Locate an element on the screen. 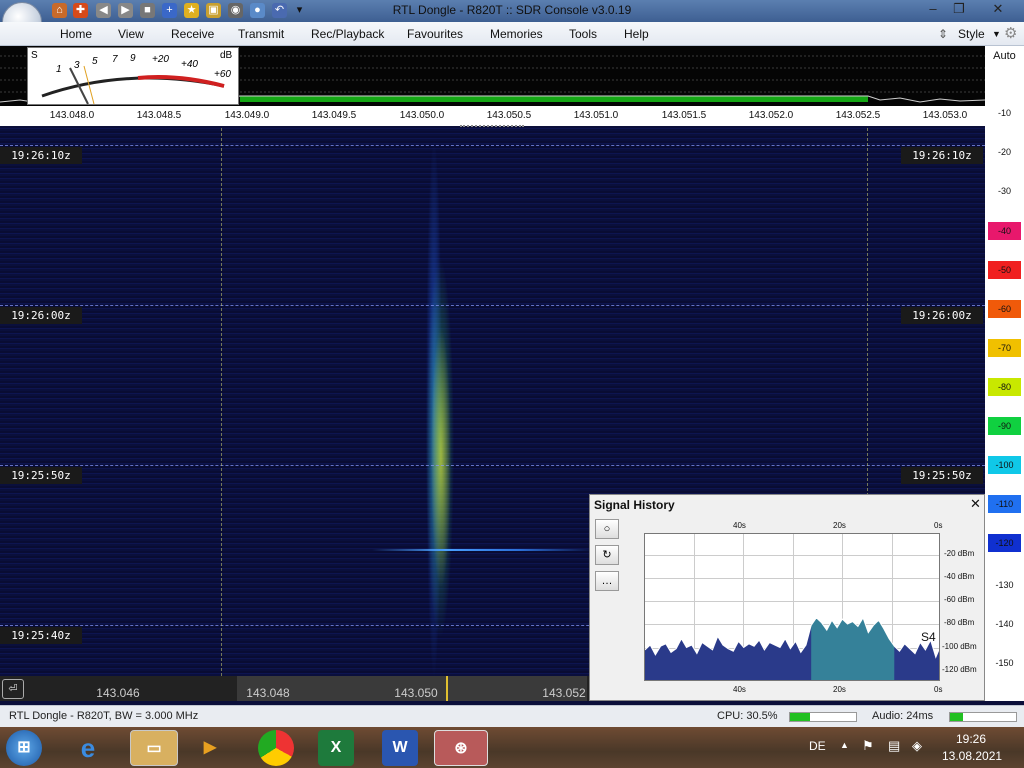 This screenshot has height=768, width=1024. level-label: -30 is located at coordinates (1004, 191).